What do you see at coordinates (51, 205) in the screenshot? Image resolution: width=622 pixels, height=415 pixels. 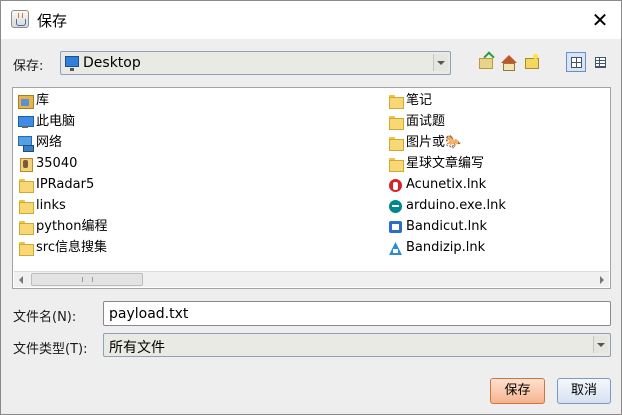 I see `file-item-label: links` at bounding box center [51, 205].